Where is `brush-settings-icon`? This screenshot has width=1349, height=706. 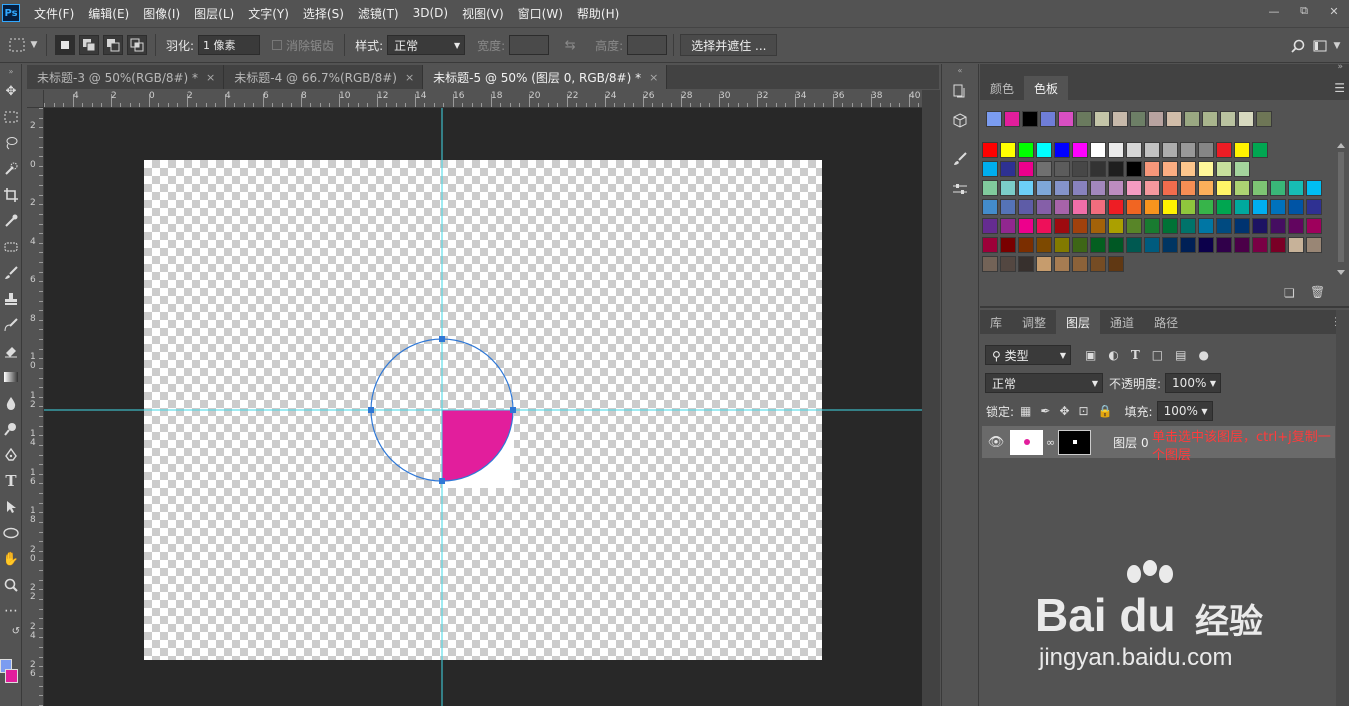 brush-settings-icon is located at coordinates (960, 159).